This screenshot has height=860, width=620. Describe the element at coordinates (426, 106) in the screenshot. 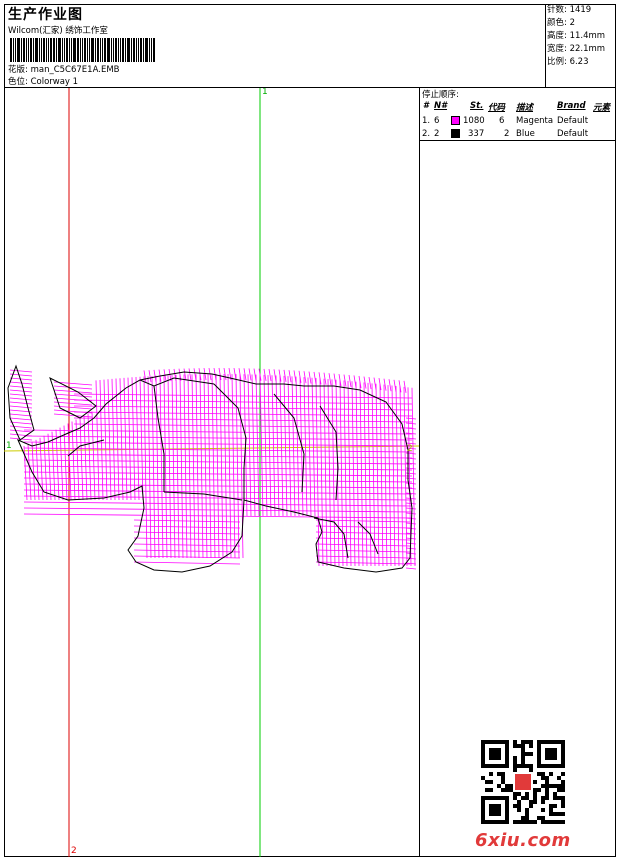

I see `col-seq: #` at that location.